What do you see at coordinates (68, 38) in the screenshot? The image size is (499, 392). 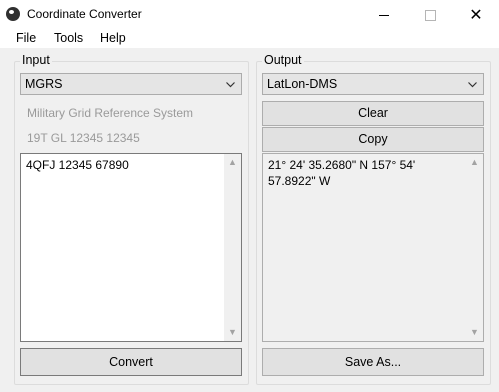 I see `menu-tools: Tools` at bounding box center [68, 38].